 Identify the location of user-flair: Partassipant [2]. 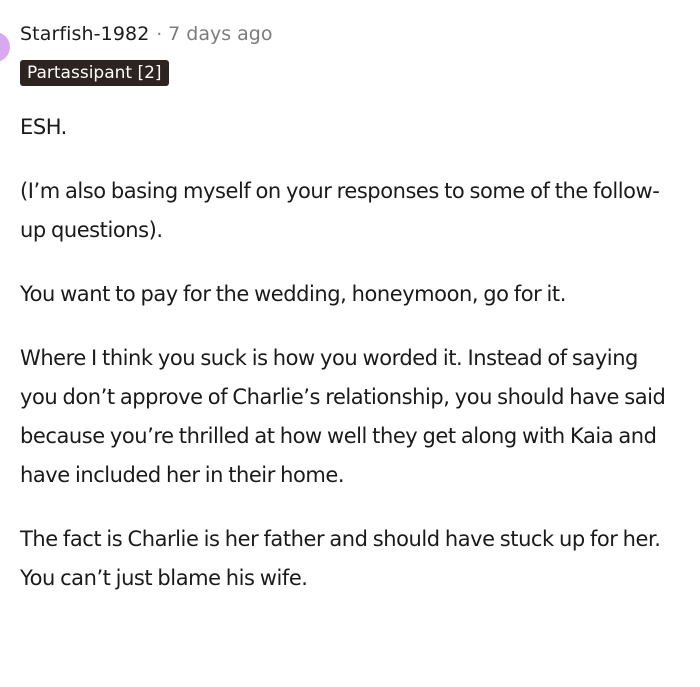
(94, 73).